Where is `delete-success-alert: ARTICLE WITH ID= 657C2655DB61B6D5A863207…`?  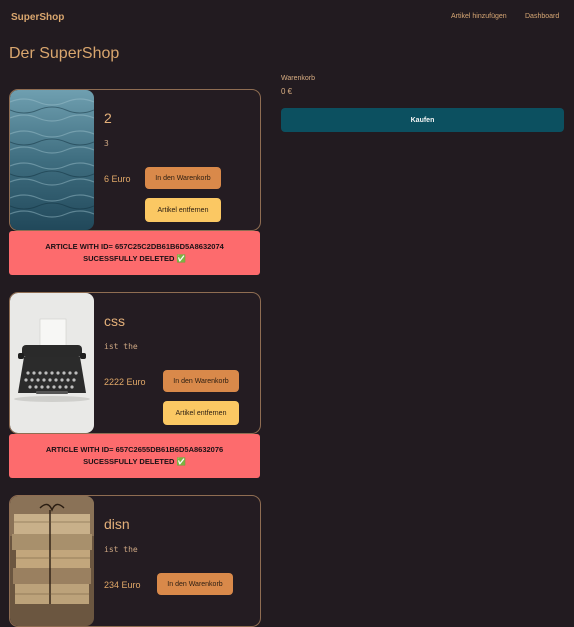
delete-success-alert: ARTICLE WITH ID= 657C2655DB61B6D5A863207… is located at coordinates (134, 456).